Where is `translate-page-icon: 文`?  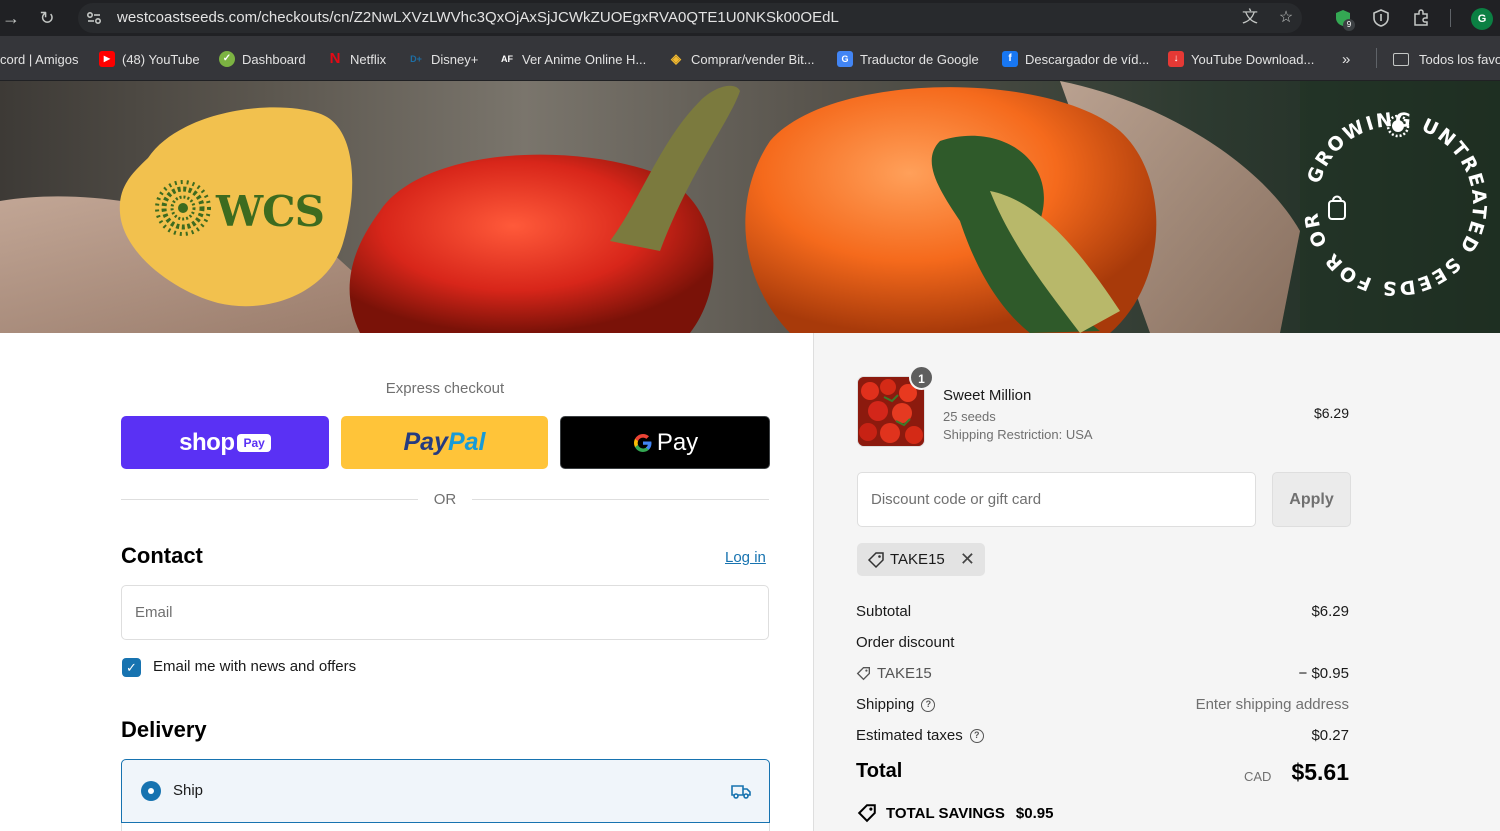
translate-page-icon: 文 is located at coordinates (1250, 18).